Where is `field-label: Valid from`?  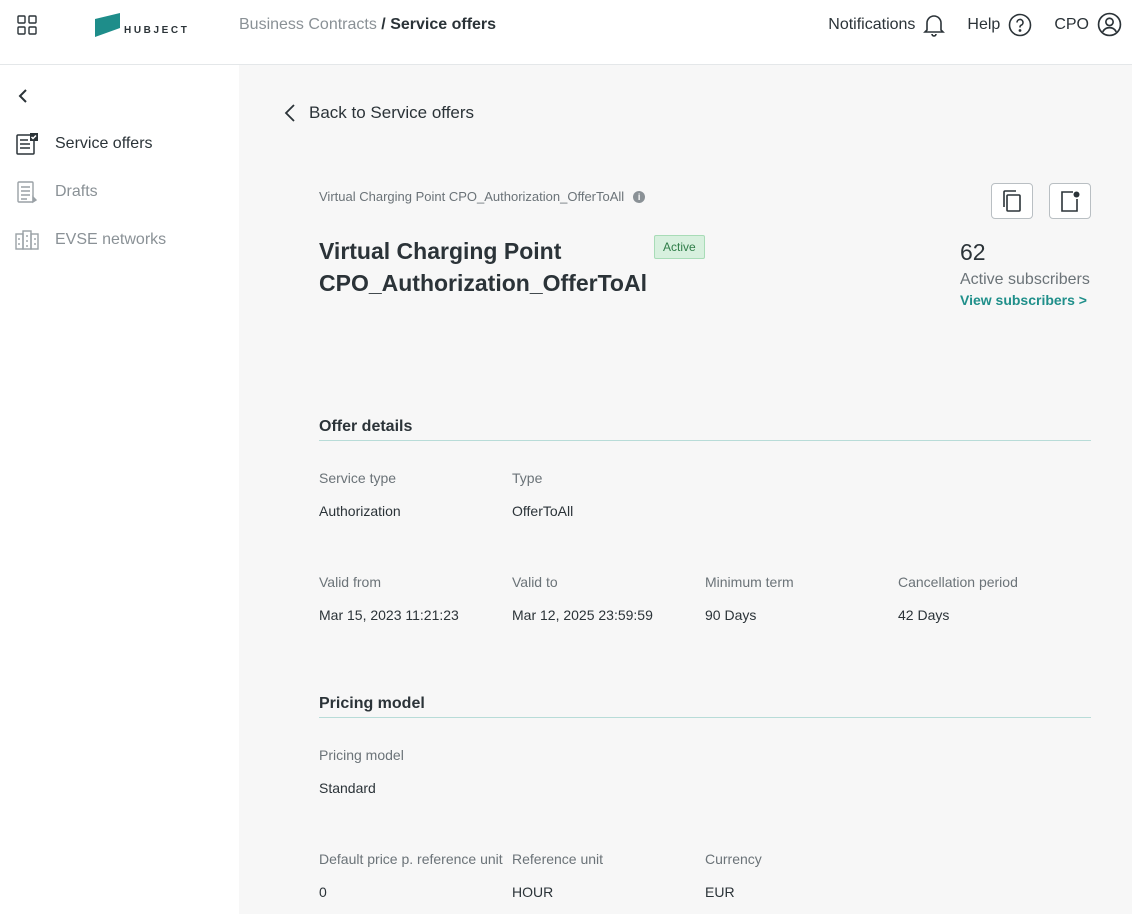 field-label: Valid from is located at coordinates (350, 582).